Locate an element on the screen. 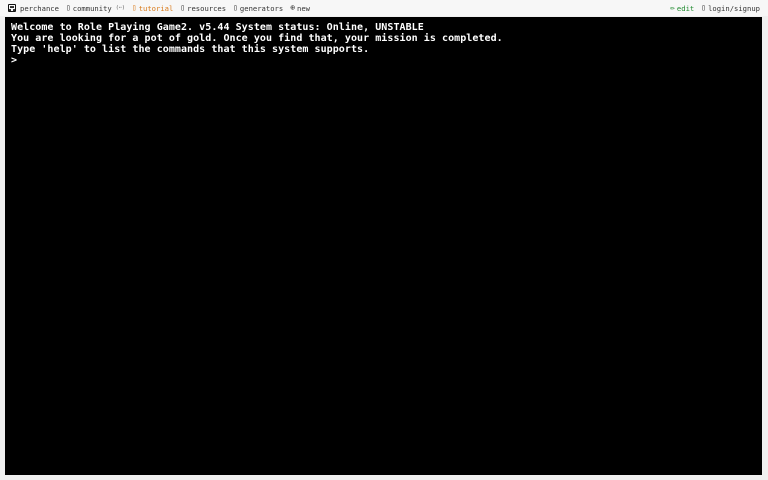  nav-item-label: new is located at coordinates (304, 8).